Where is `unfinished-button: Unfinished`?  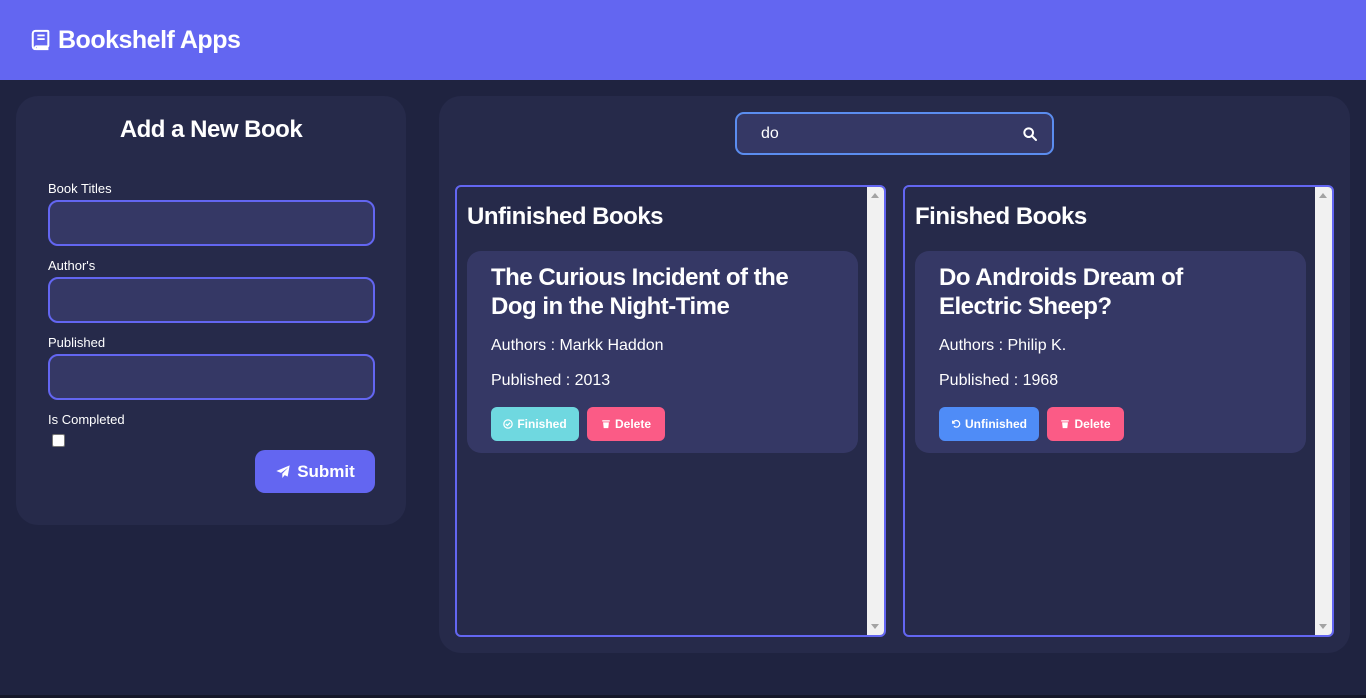 unfinished-button: Unfinished is located at coordinates (989, 424).